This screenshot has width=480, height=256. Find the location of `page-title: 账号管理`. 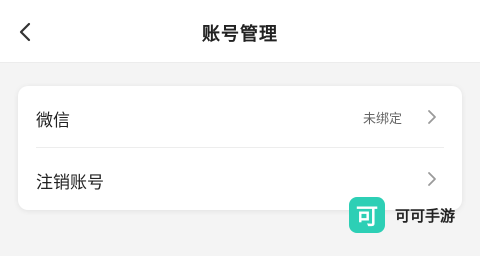

page-title: 账号管理 is located at coordinates (240, 34).